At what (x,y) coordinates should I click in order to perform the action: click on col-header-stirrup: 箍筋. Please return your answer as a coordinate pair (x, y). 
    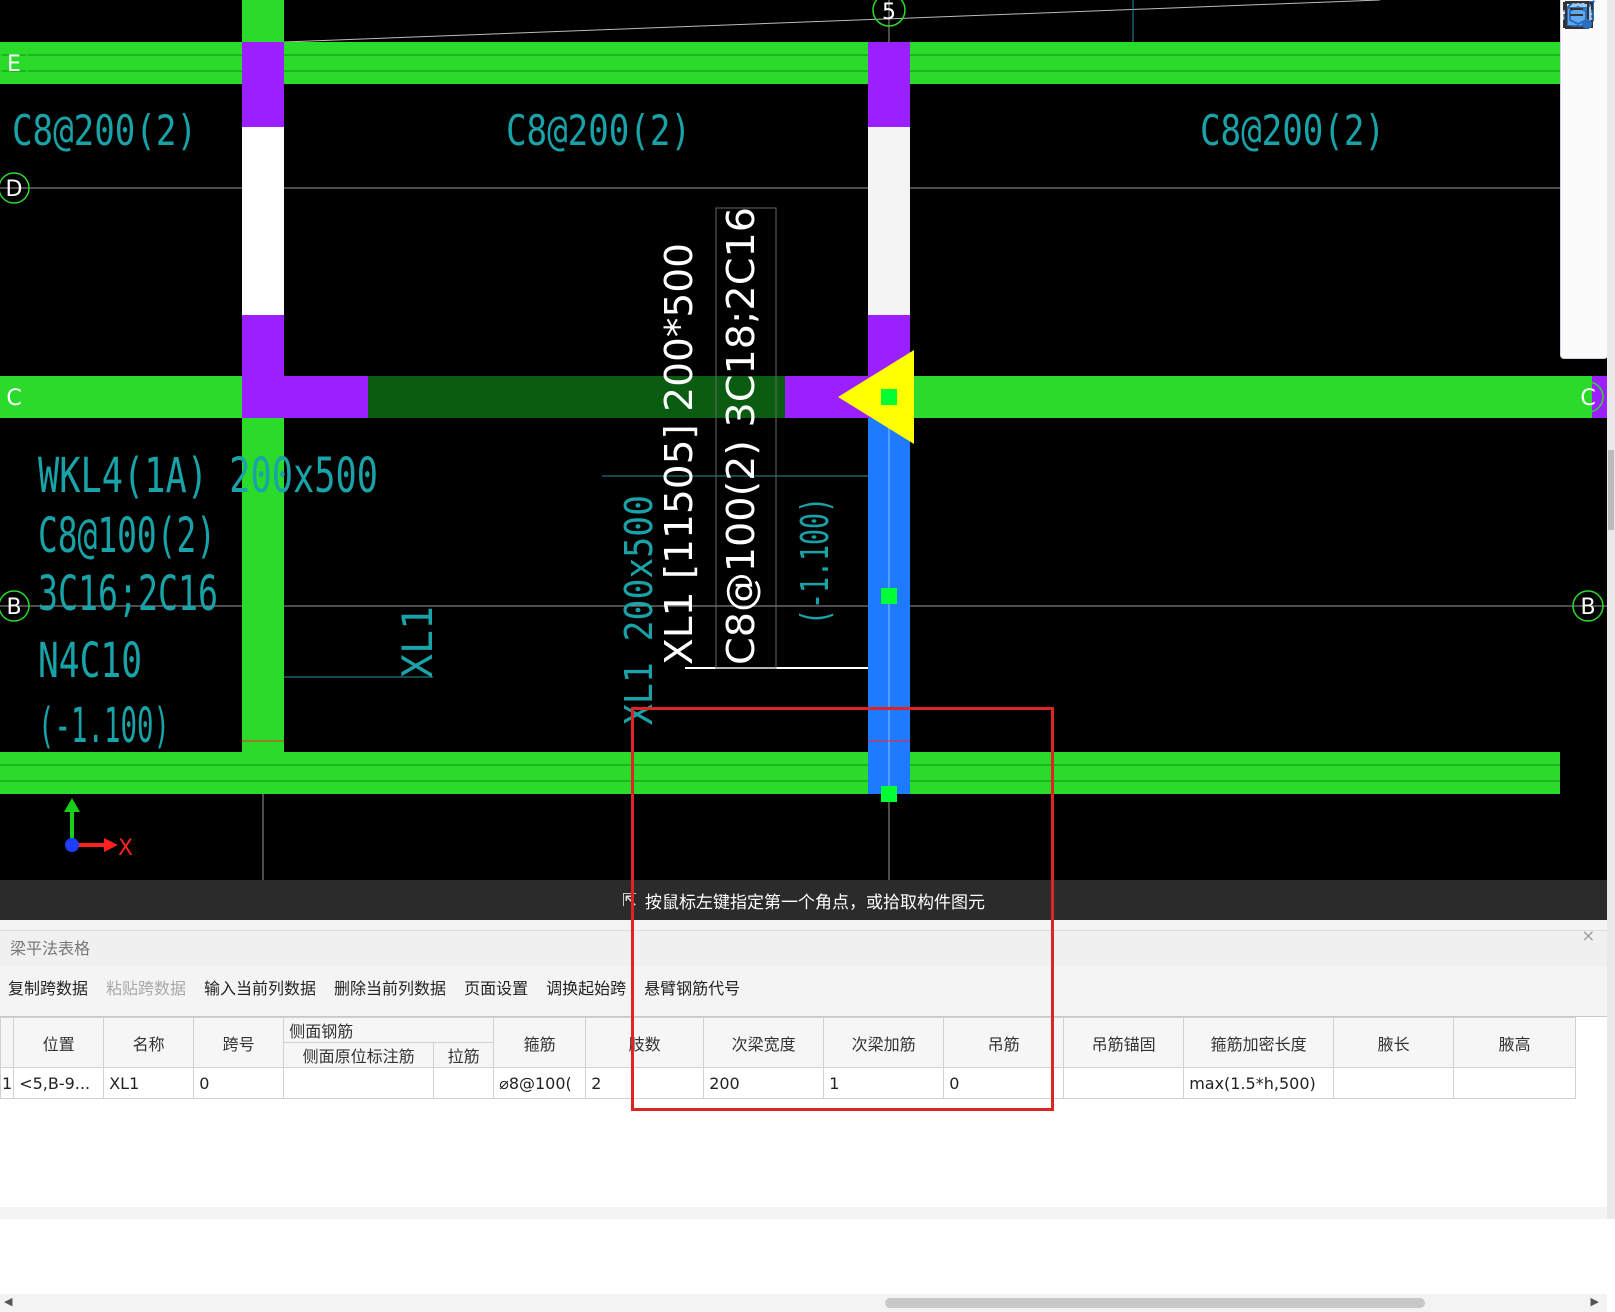
    Looking at the image, I should click on (540, 1042).